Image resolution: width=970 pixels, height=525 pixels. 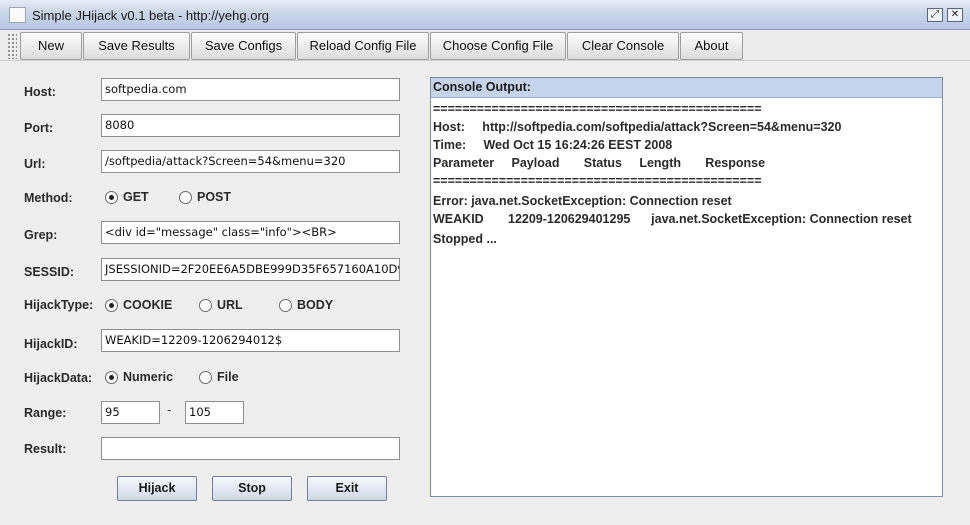 What do you see at coordinates (130, 412) in the screenshot?
I see `range-from-input: 95` at bounding box center [130, 412].